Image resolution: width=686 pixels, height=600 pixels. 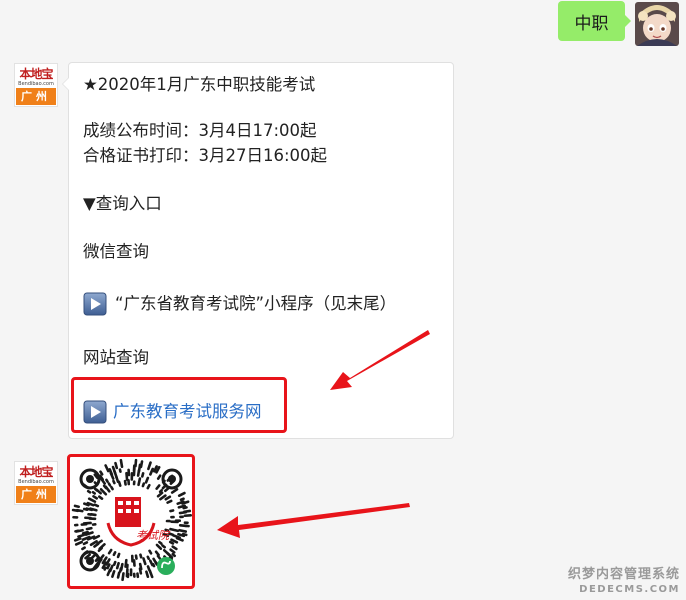 What do you see at coordinates (591, 23) in the screenshot?
I see `outgoing-message-text: 中职` at bounding box center [591, 23].